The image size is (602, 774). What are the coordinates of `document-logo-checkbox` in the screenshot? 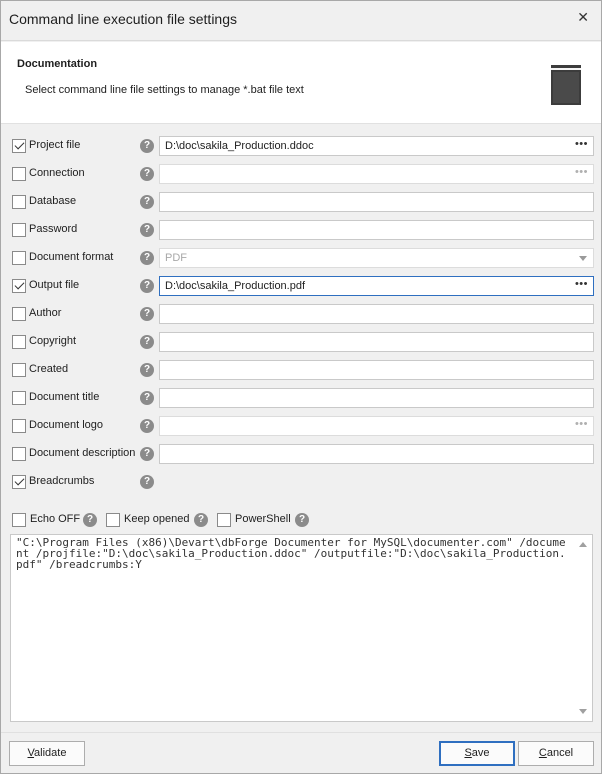 It's located at (19, 426).